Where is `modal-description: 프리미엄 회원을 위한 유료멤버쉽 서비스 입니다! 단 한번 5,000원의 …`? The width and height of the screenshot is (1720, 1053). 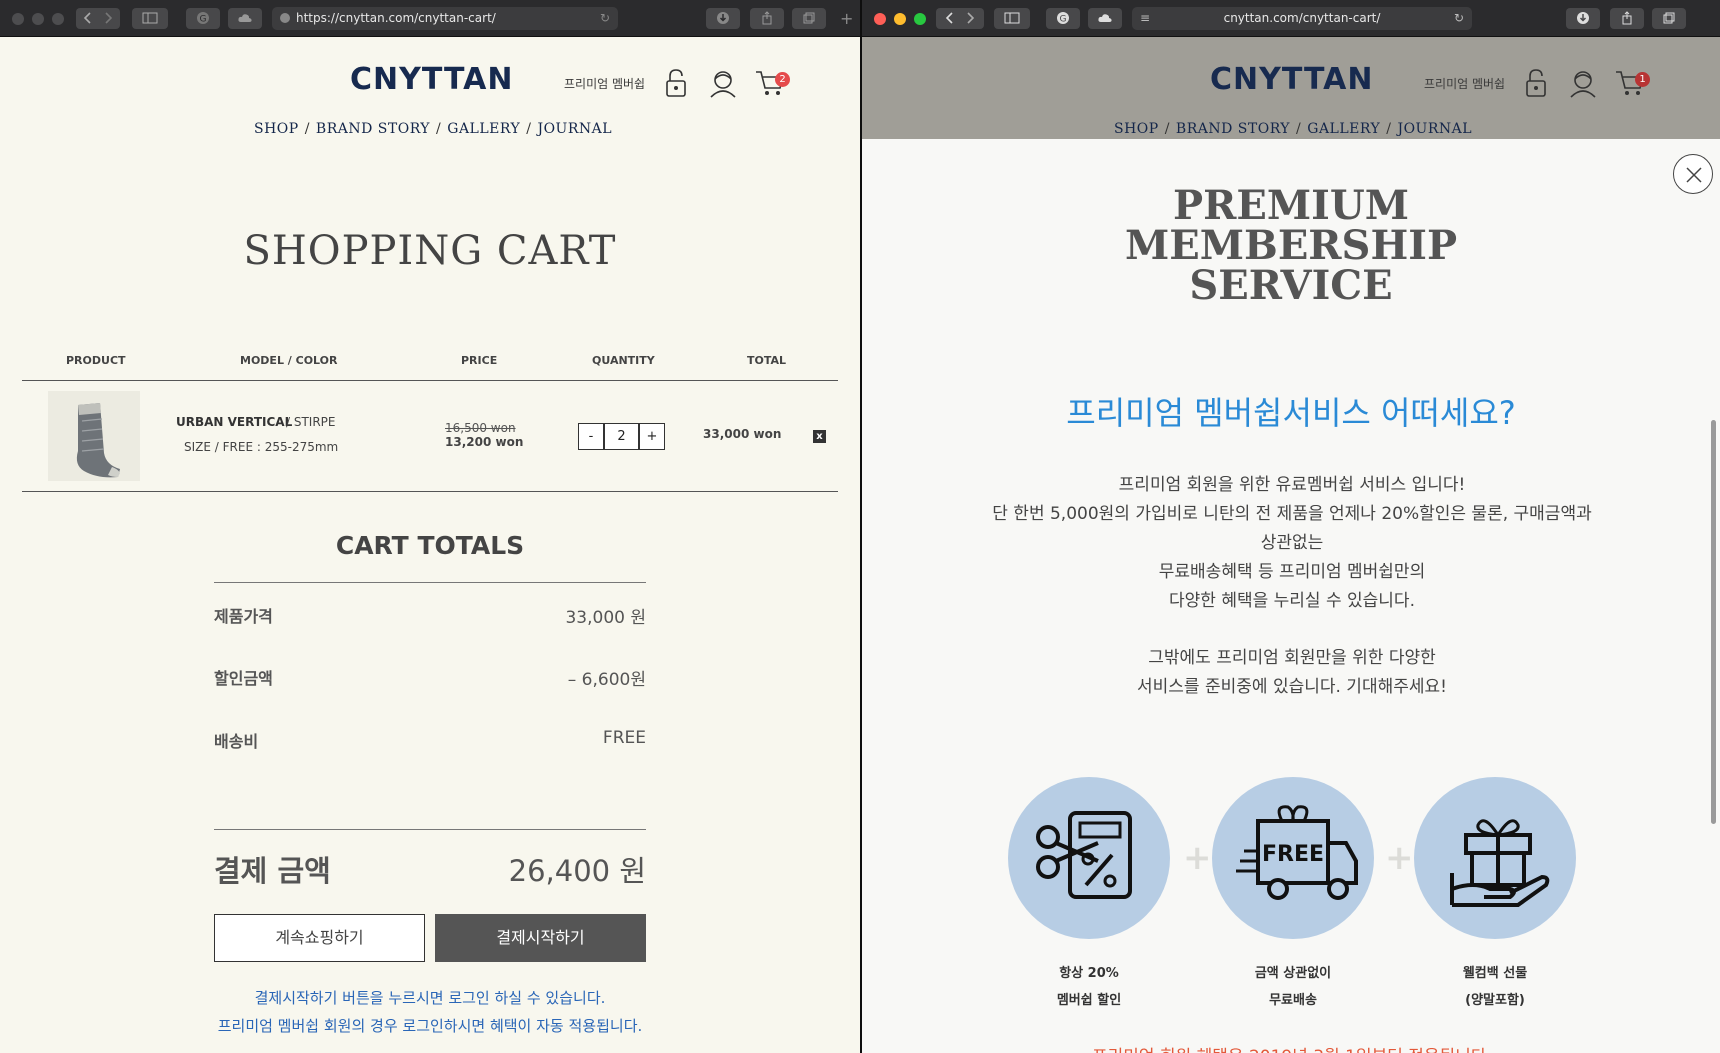 modal-description: 프리미엄 회원을 위한 유료멤버쉽 서비스 입니다! 단 한번 5,000원의 … is located at coordinates (1292, 543).